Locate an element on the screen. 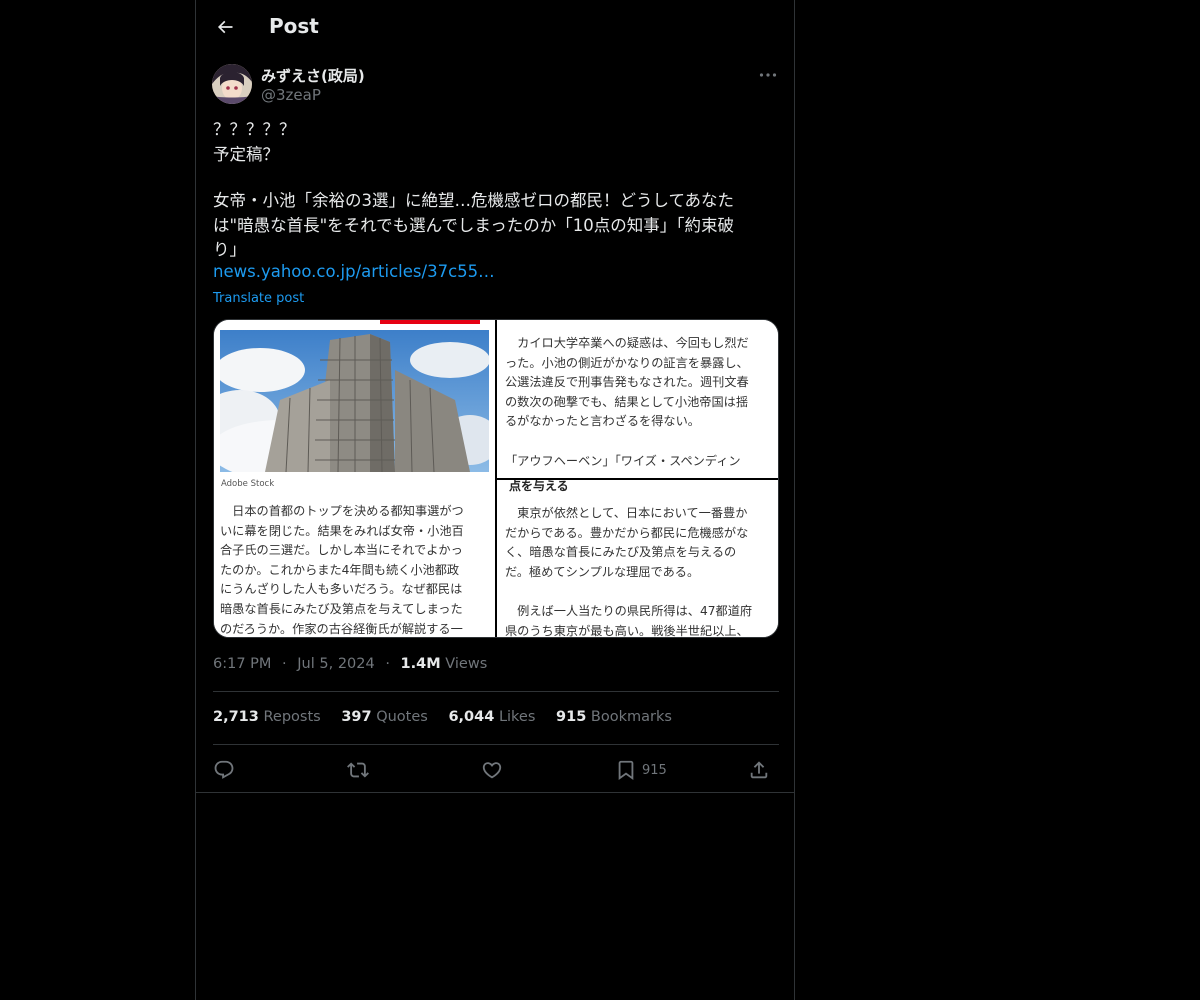  tweet-line: 女帝・小池「余裕の3選」に絶望…危機感ゼロの都民！どうしてあなた is located at coordinates (474, 200).